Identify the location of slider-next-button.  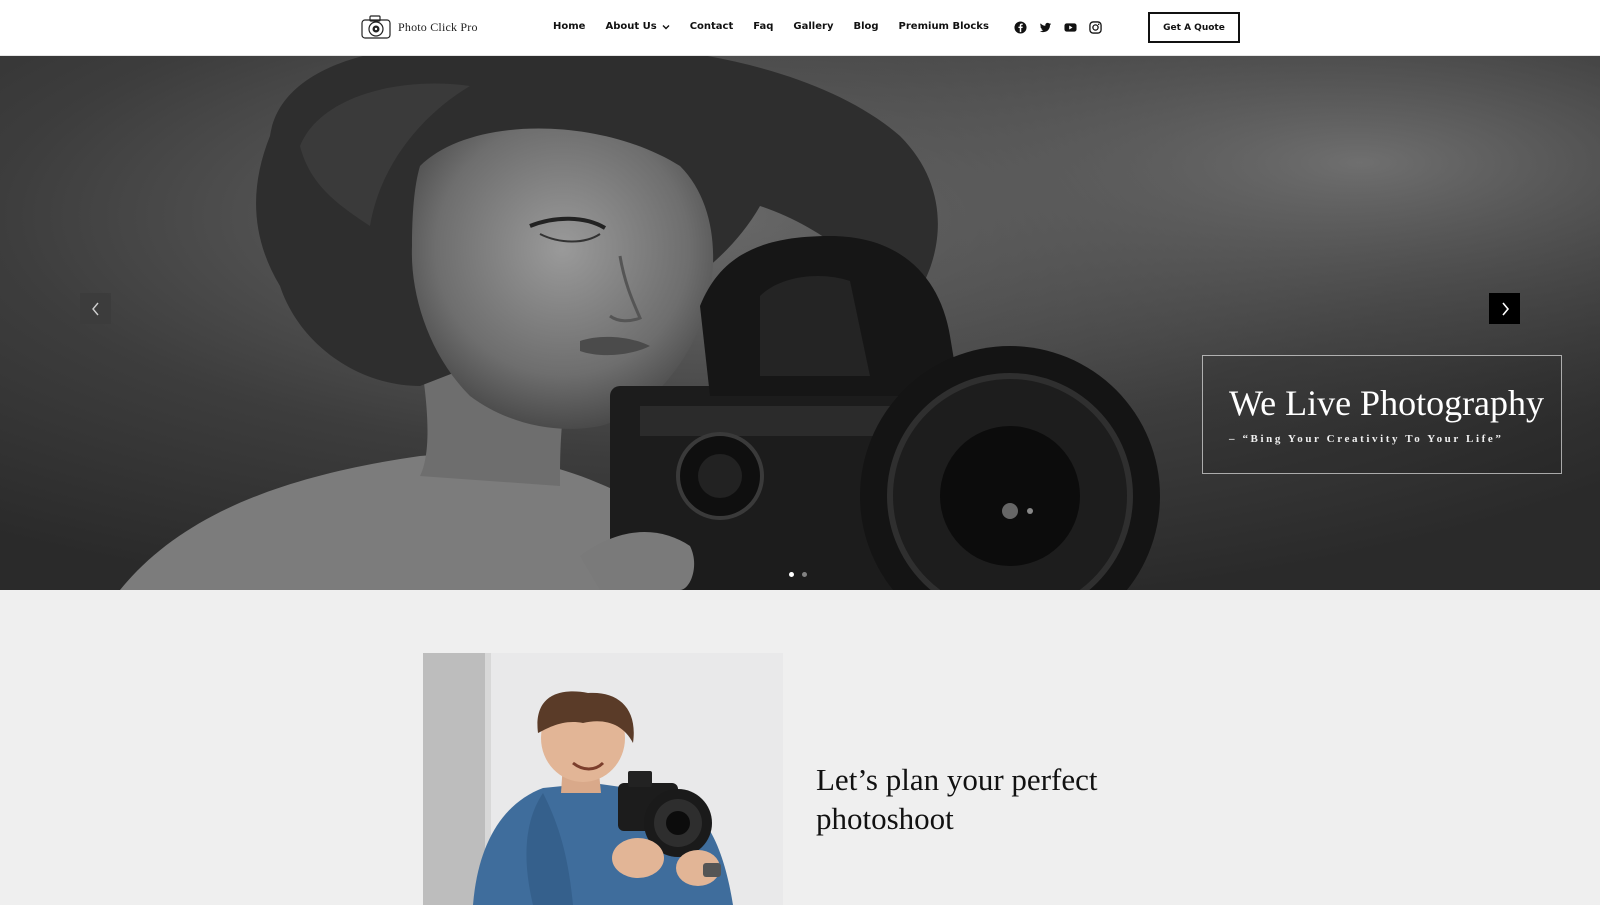
(1504, 308).